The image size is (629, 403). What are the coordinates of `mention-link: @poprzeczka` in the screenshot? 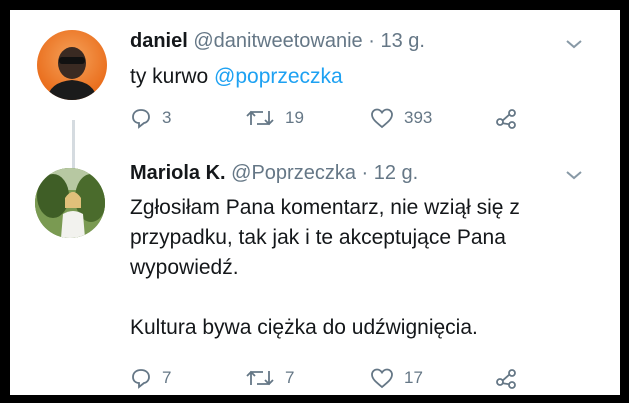 It's located at (278, 76).